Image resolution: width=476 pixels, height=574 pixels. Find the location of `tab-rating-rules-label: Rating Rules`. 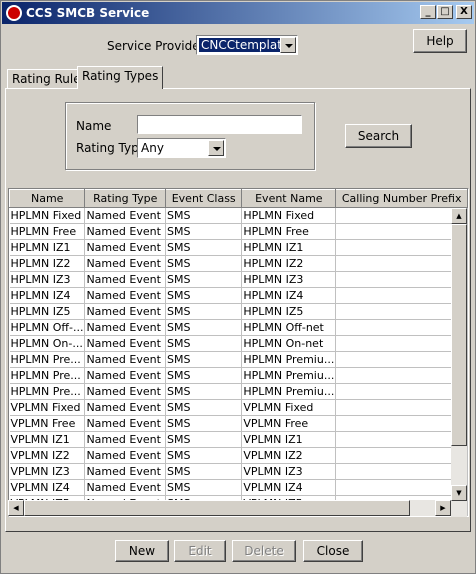

tab-rating-rules-label: Rating Rules is located at coordinates (49, 79).